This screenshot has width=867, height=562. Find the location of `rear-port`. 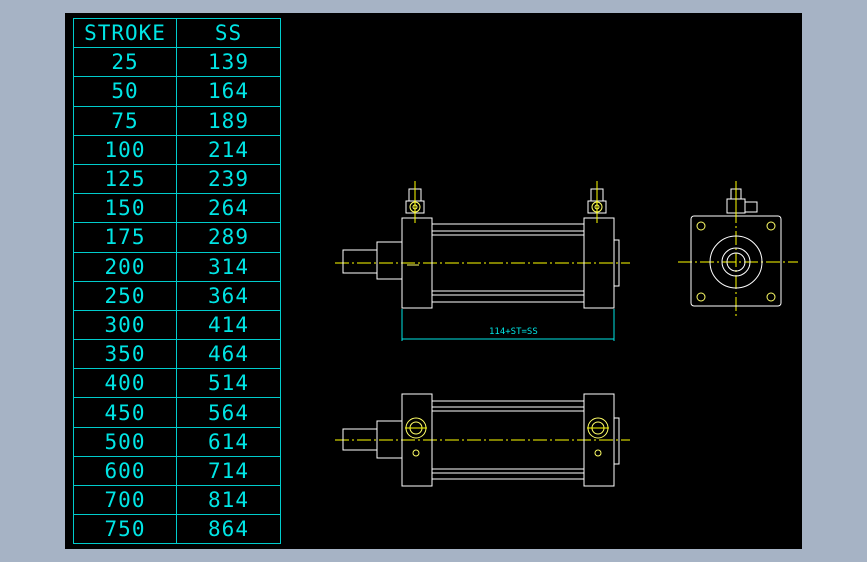

rear-port is located at coordinates (597, 202).